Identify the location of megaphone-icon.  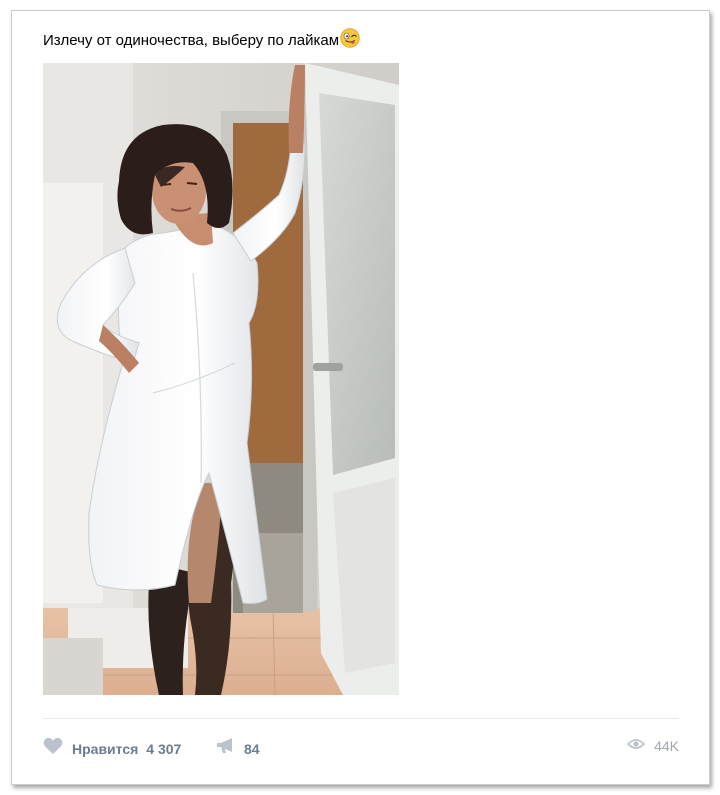
(226, 748).